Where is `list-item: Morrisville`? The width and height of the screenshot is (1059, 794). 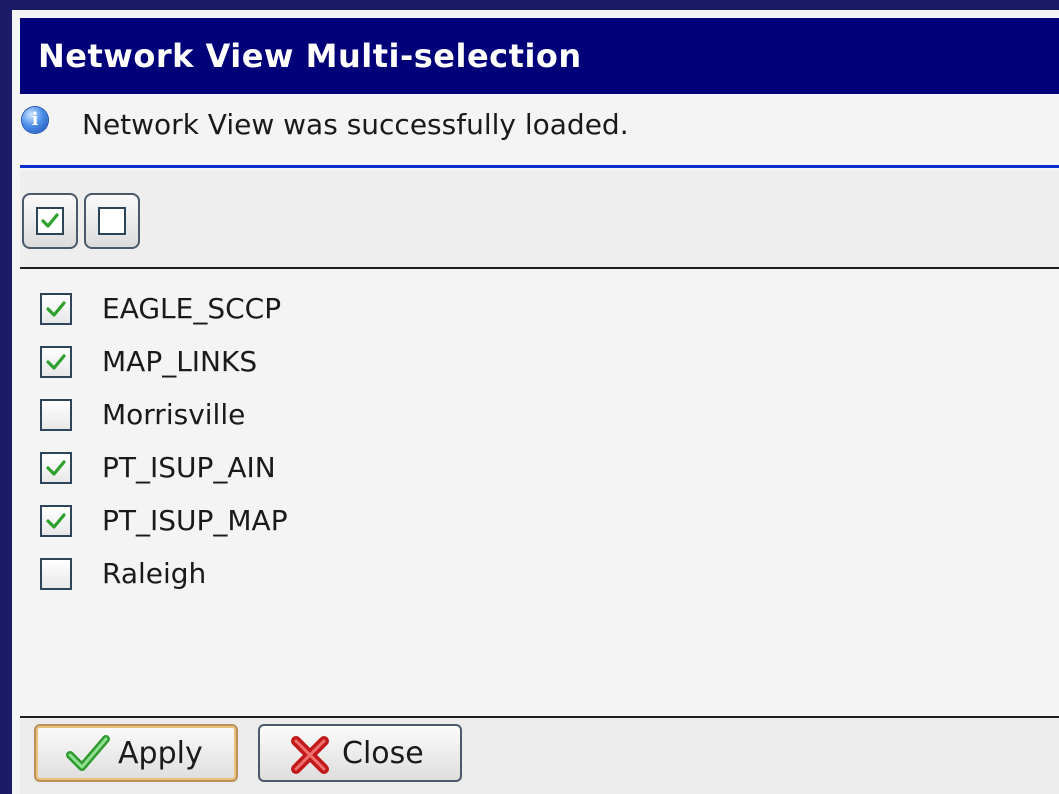
list-item: Morrisville is located at coordinates (340, 415).